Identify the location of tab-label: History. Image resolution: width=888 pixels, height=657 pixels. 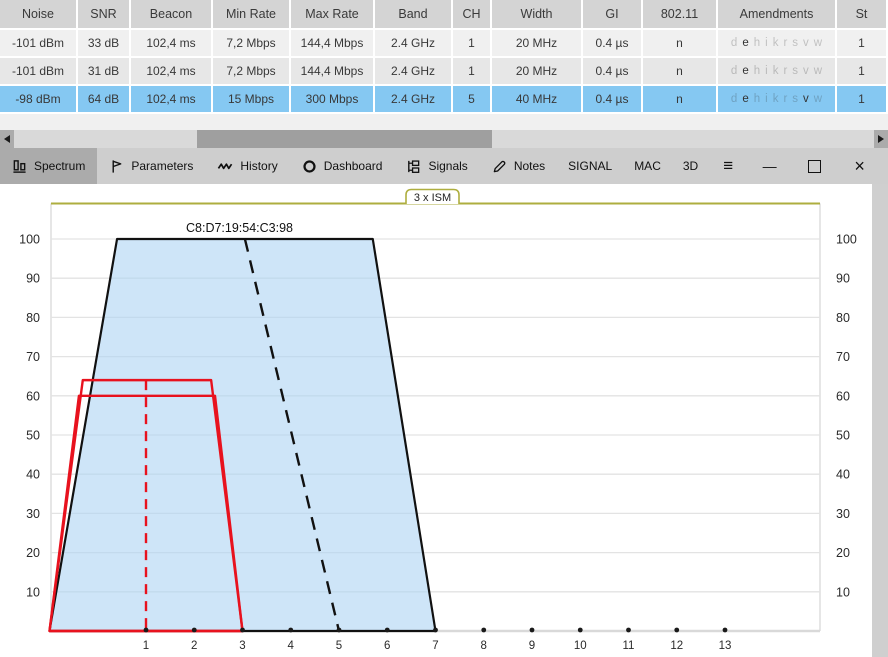
(259, 166).